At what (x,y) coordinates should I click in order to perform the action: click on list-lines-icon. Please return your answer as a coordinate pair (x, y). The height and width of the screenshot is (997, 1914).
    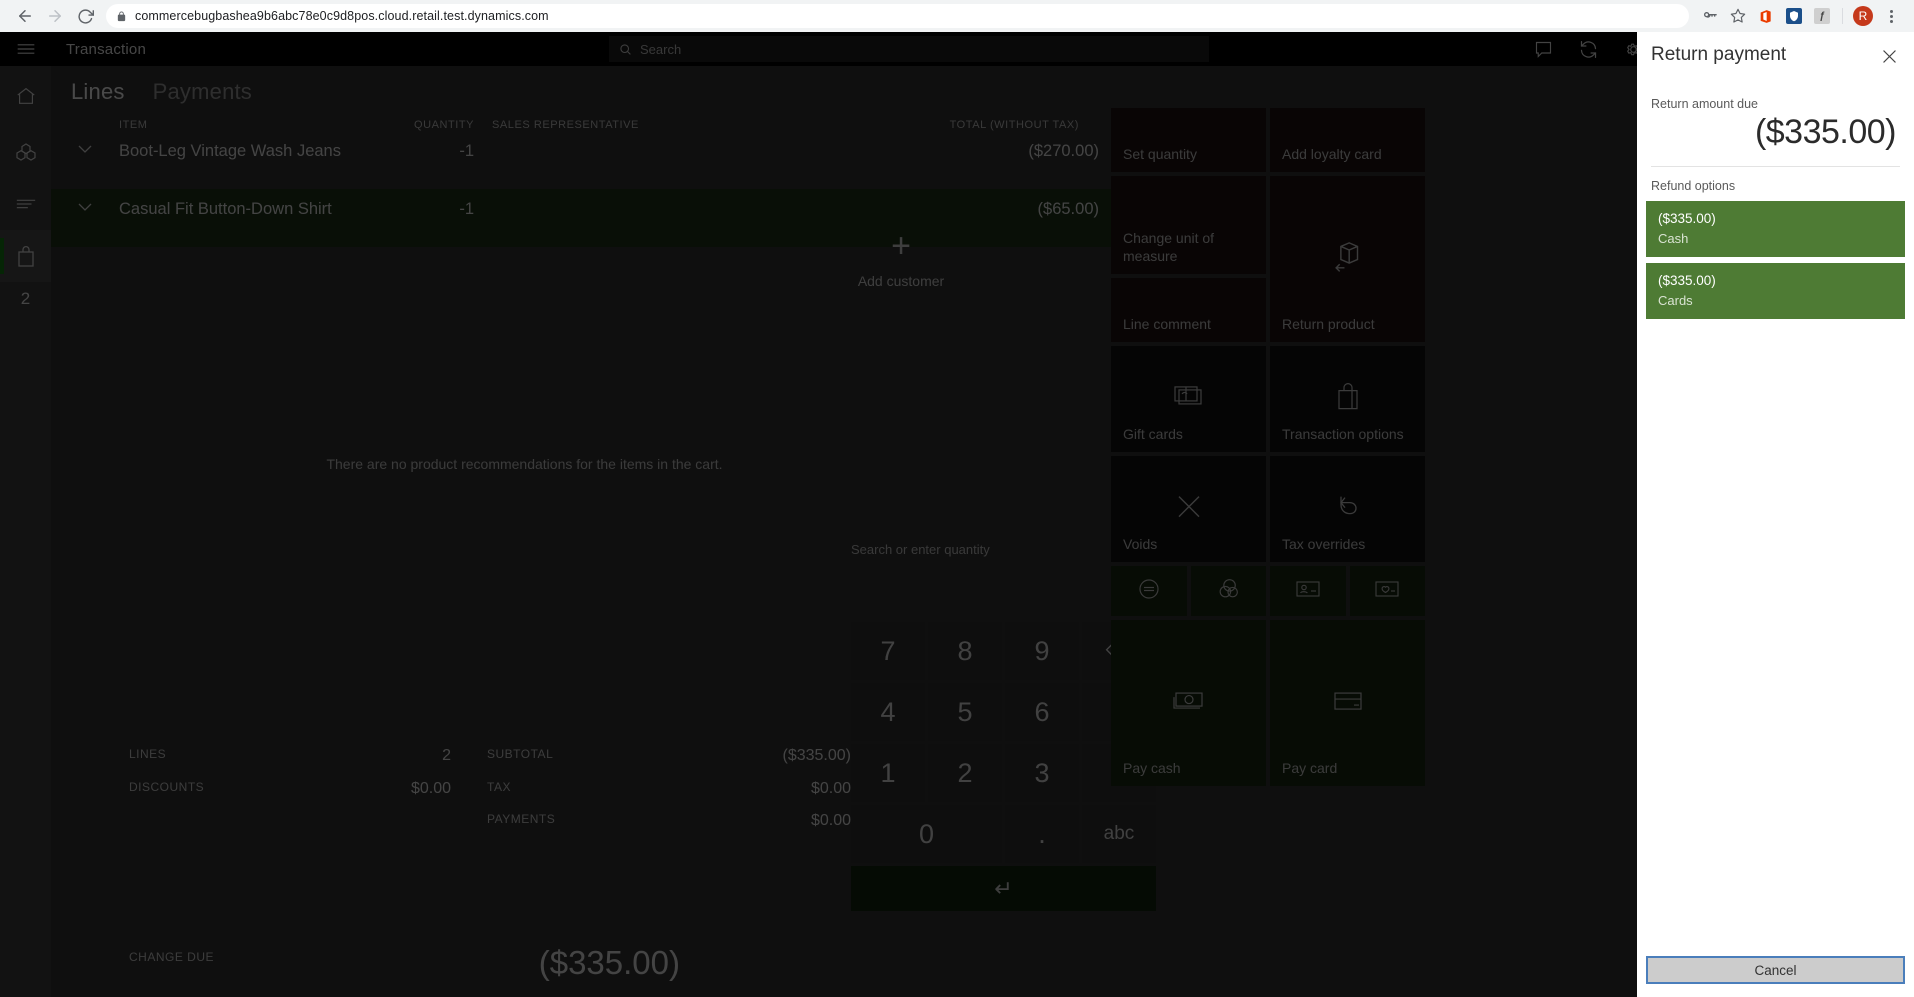
    Looking at the image, I should click on (25, 204).